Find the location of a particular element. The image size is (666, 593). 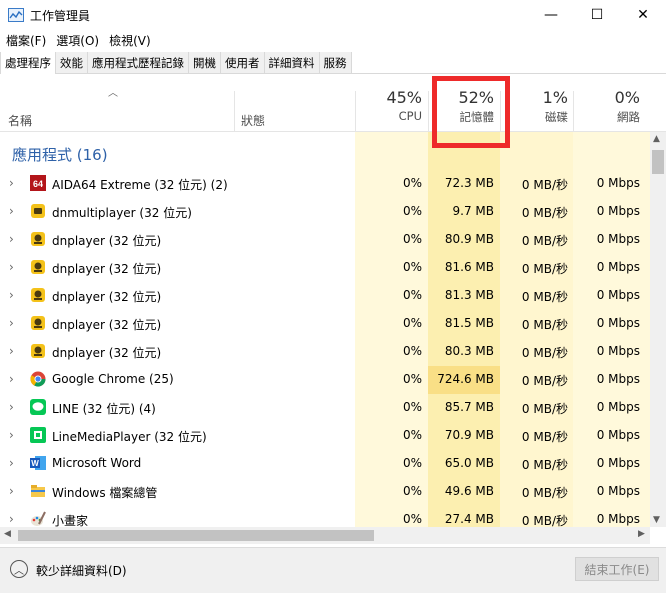

aida64-icon: 64 is located at coordinates (38, 183).